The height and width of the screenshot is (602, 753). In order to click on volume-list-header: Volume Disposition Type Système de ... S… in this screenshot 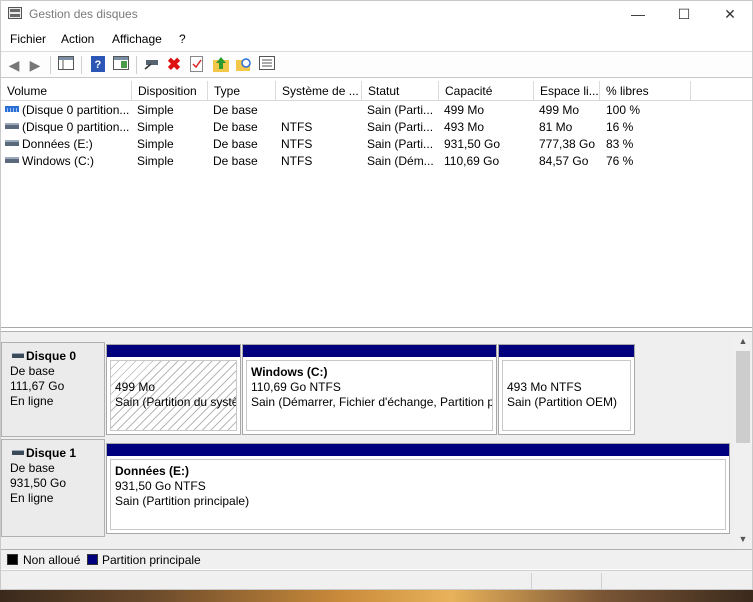, I will do `click(376, 91)`.